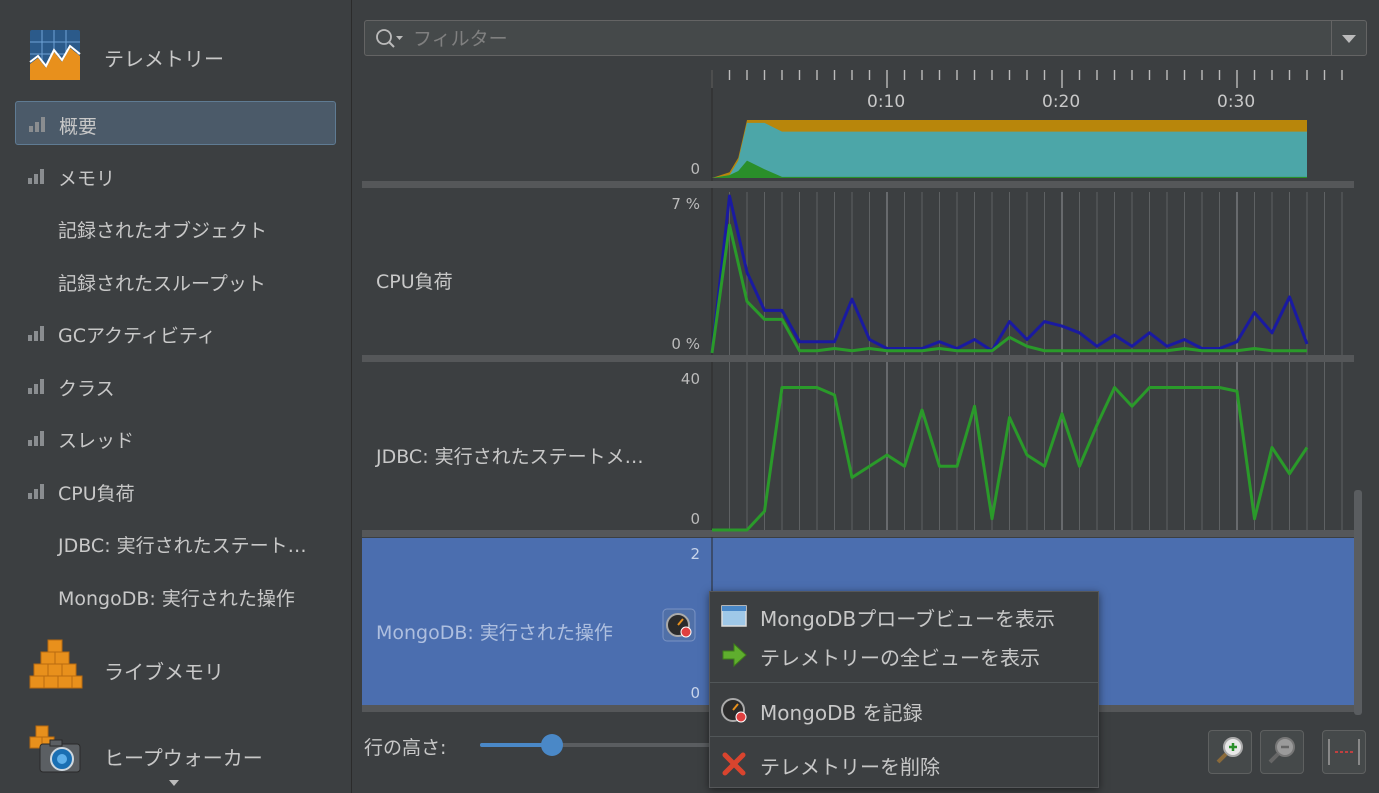 This screenshot has height=793, width=1379. What do you see at coordinates (1236, 102) in the screenshot?
I see `time-tick-label: 0:30` at bounding box center [1236, 102].